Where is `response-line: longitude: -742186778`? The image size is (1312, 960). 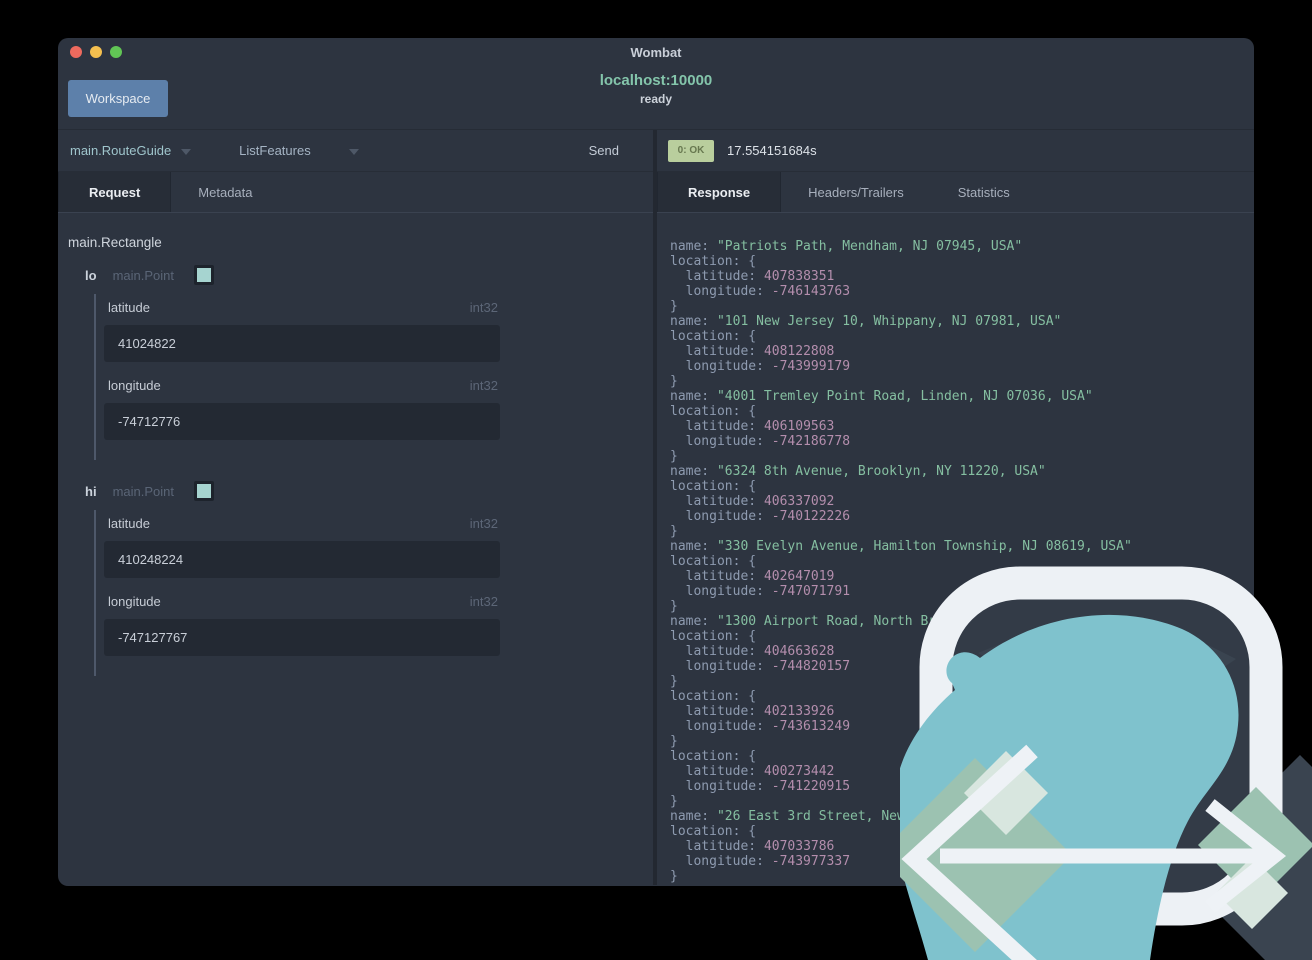 response-line: longitude: -742186778 is located at coordinates (768, 441).